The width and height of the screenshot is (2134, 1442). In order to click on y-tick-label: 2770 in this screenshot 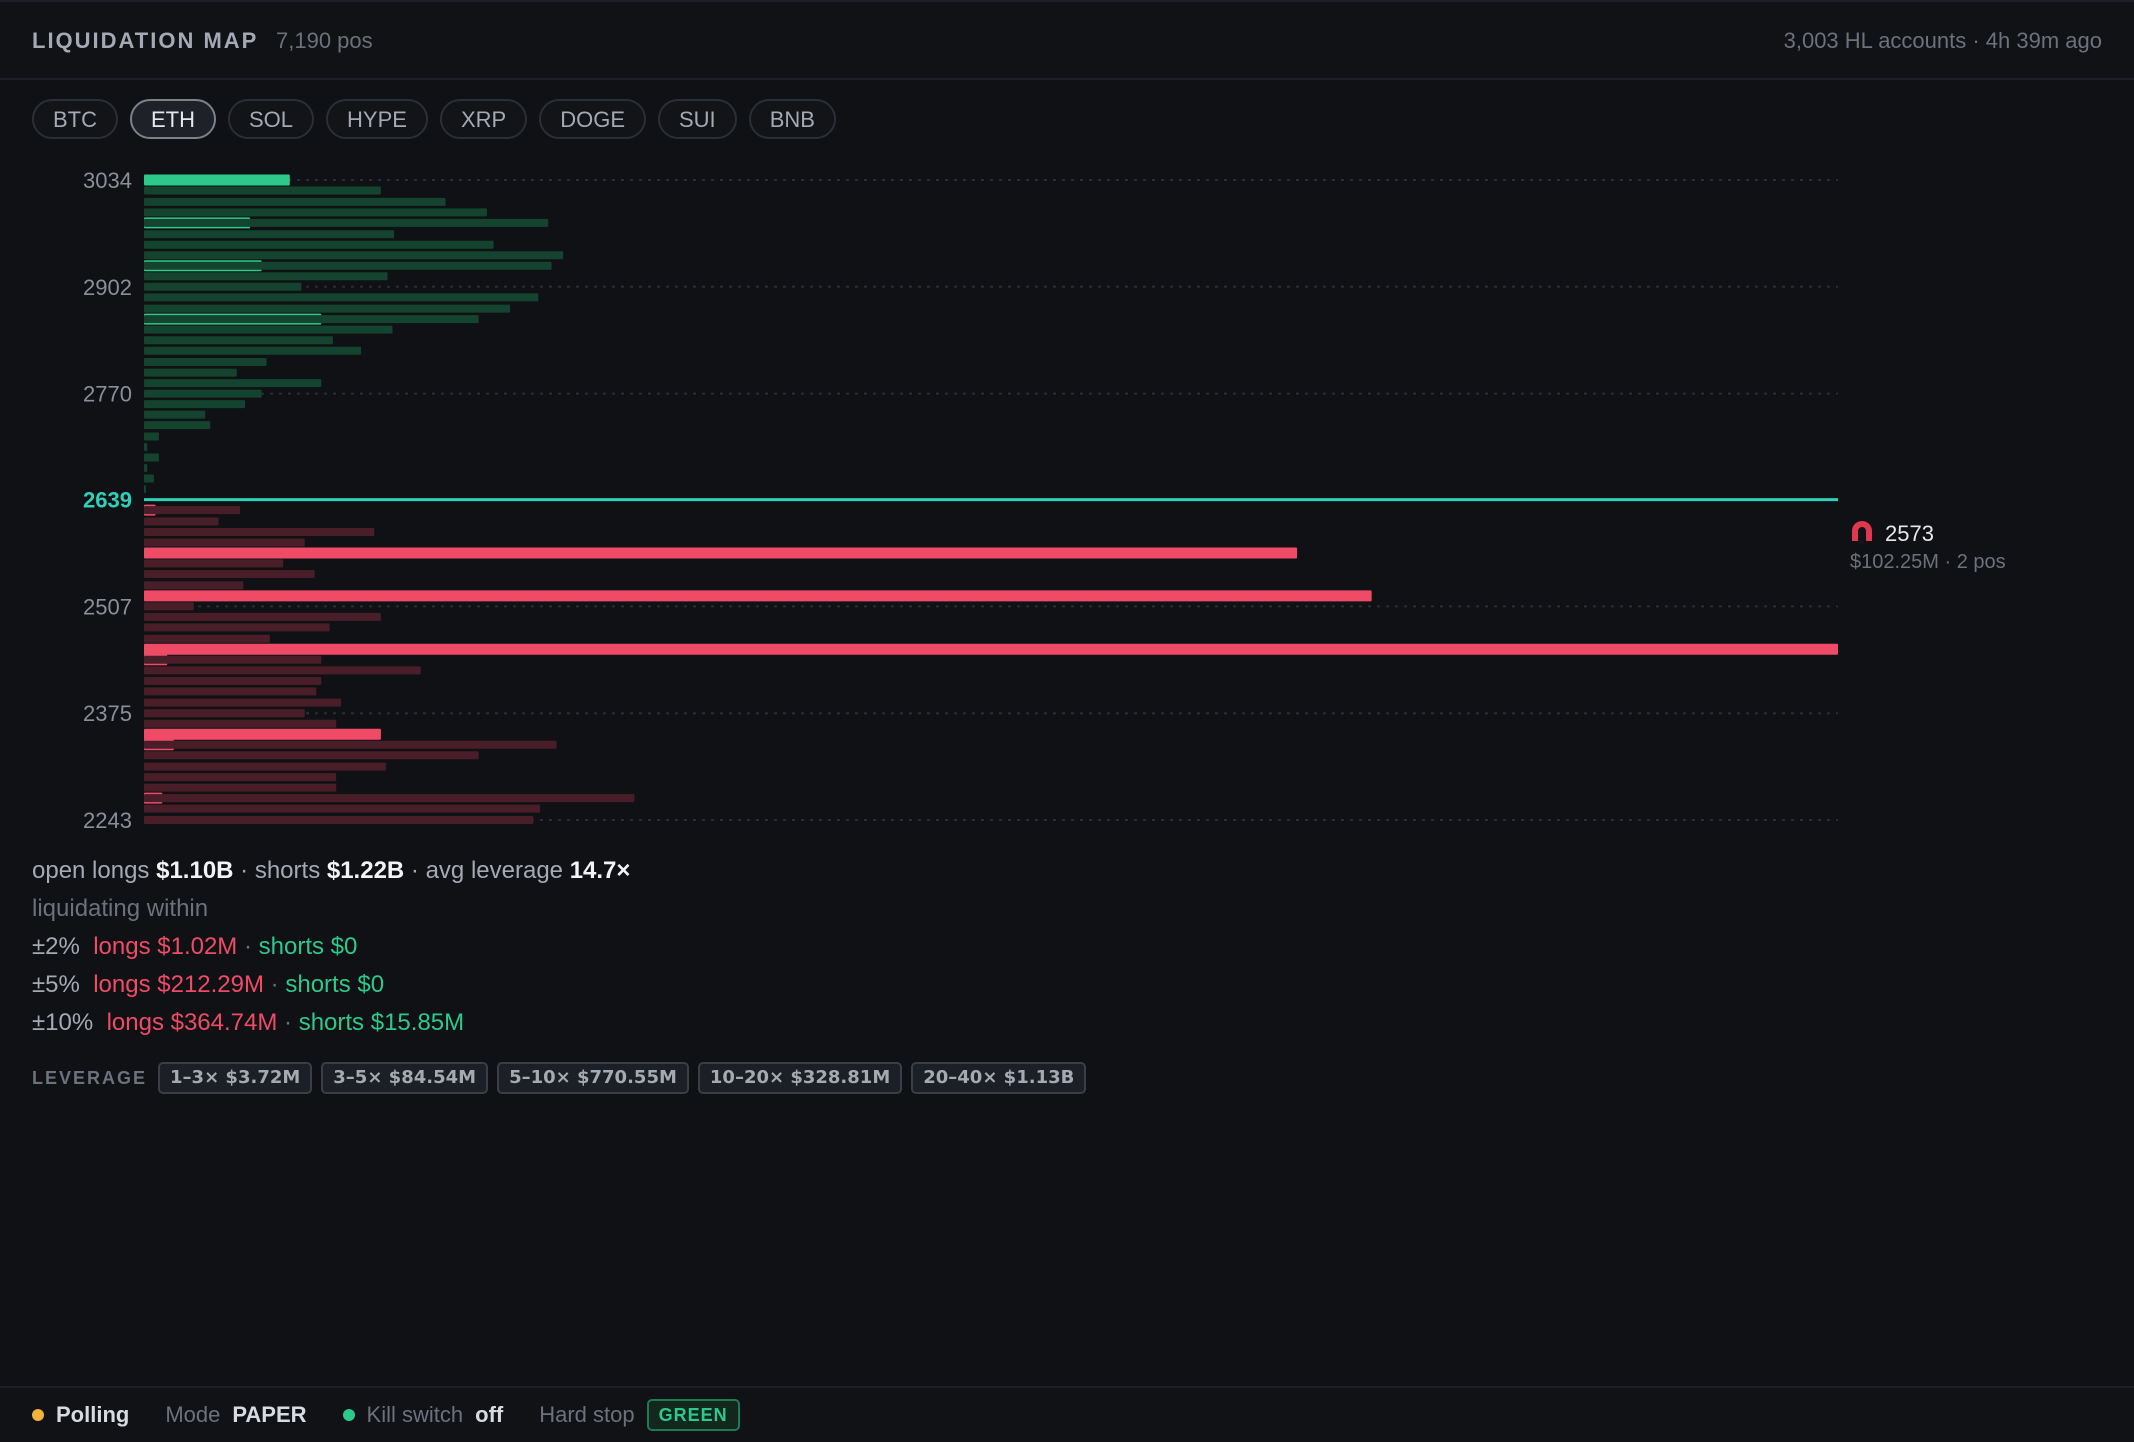, I will do `click(107, 394)`.